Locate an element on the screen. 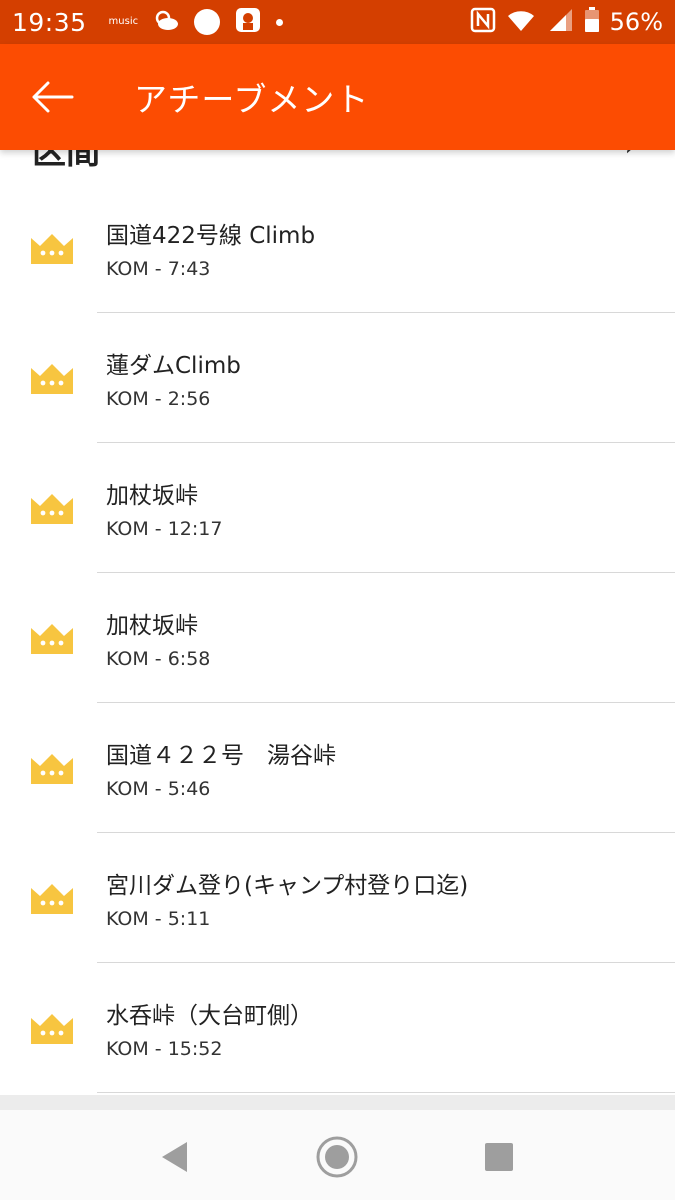 The height and width of the screenshot is (1200, 675). system-nav-bar is located at coordinates (337, 1155).